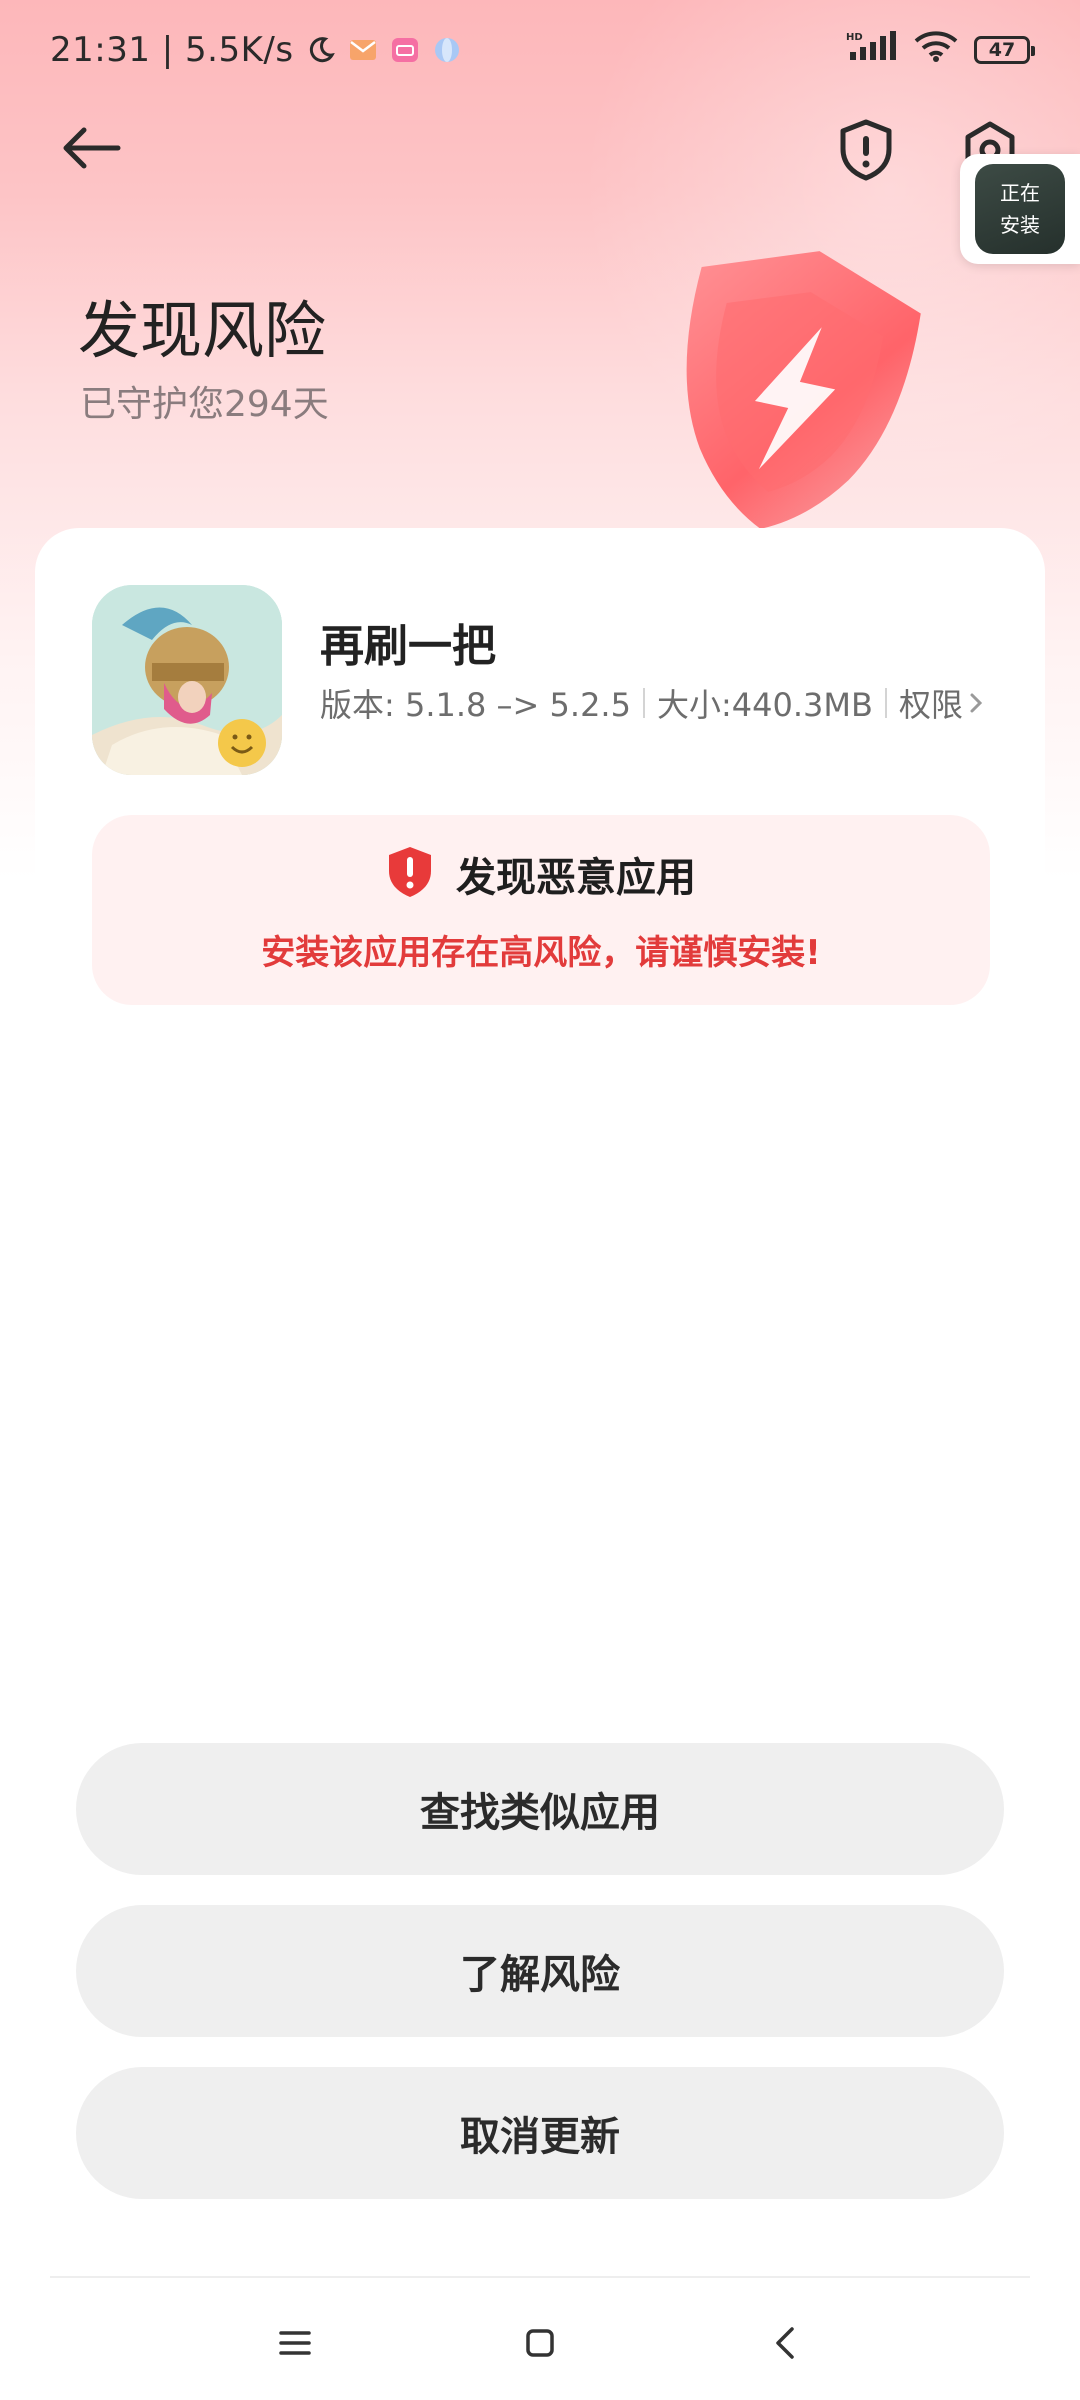  What do you see at coordinates (540, 2133) in the screenshot?
I see `cancel-update-button: 取消更新` at bounding box center [540, 2133].